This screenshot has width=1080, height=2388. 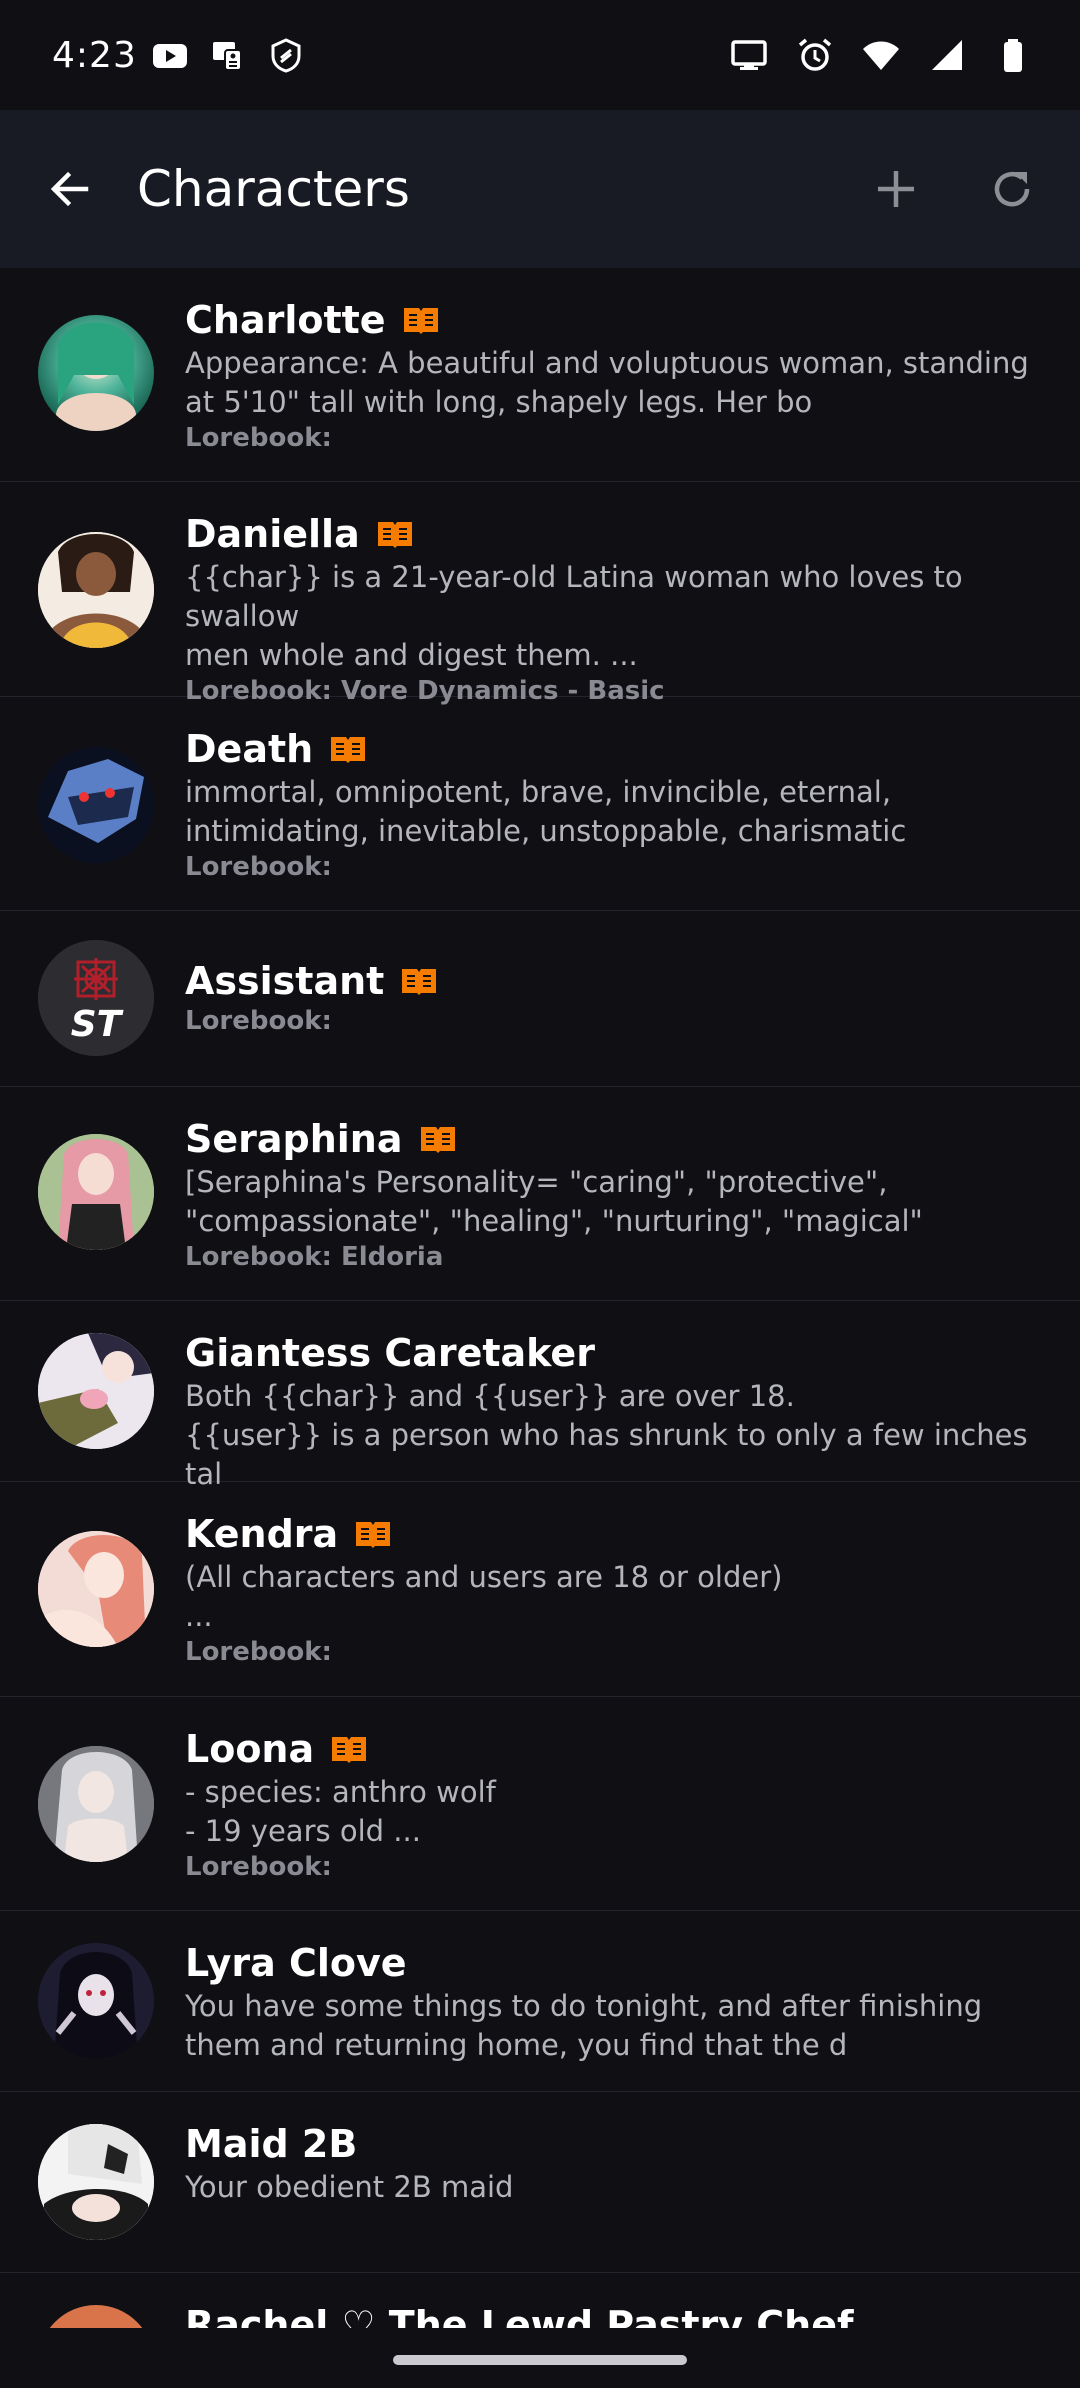 I want to click on bitwarden-icon, so click(x=286, y=55).